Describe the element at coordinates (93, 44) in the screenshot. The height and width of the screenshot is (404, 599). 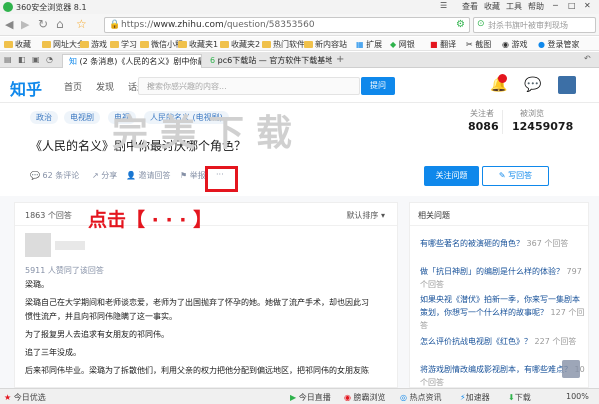
I see `bookmark-item: 游戏` at that location.